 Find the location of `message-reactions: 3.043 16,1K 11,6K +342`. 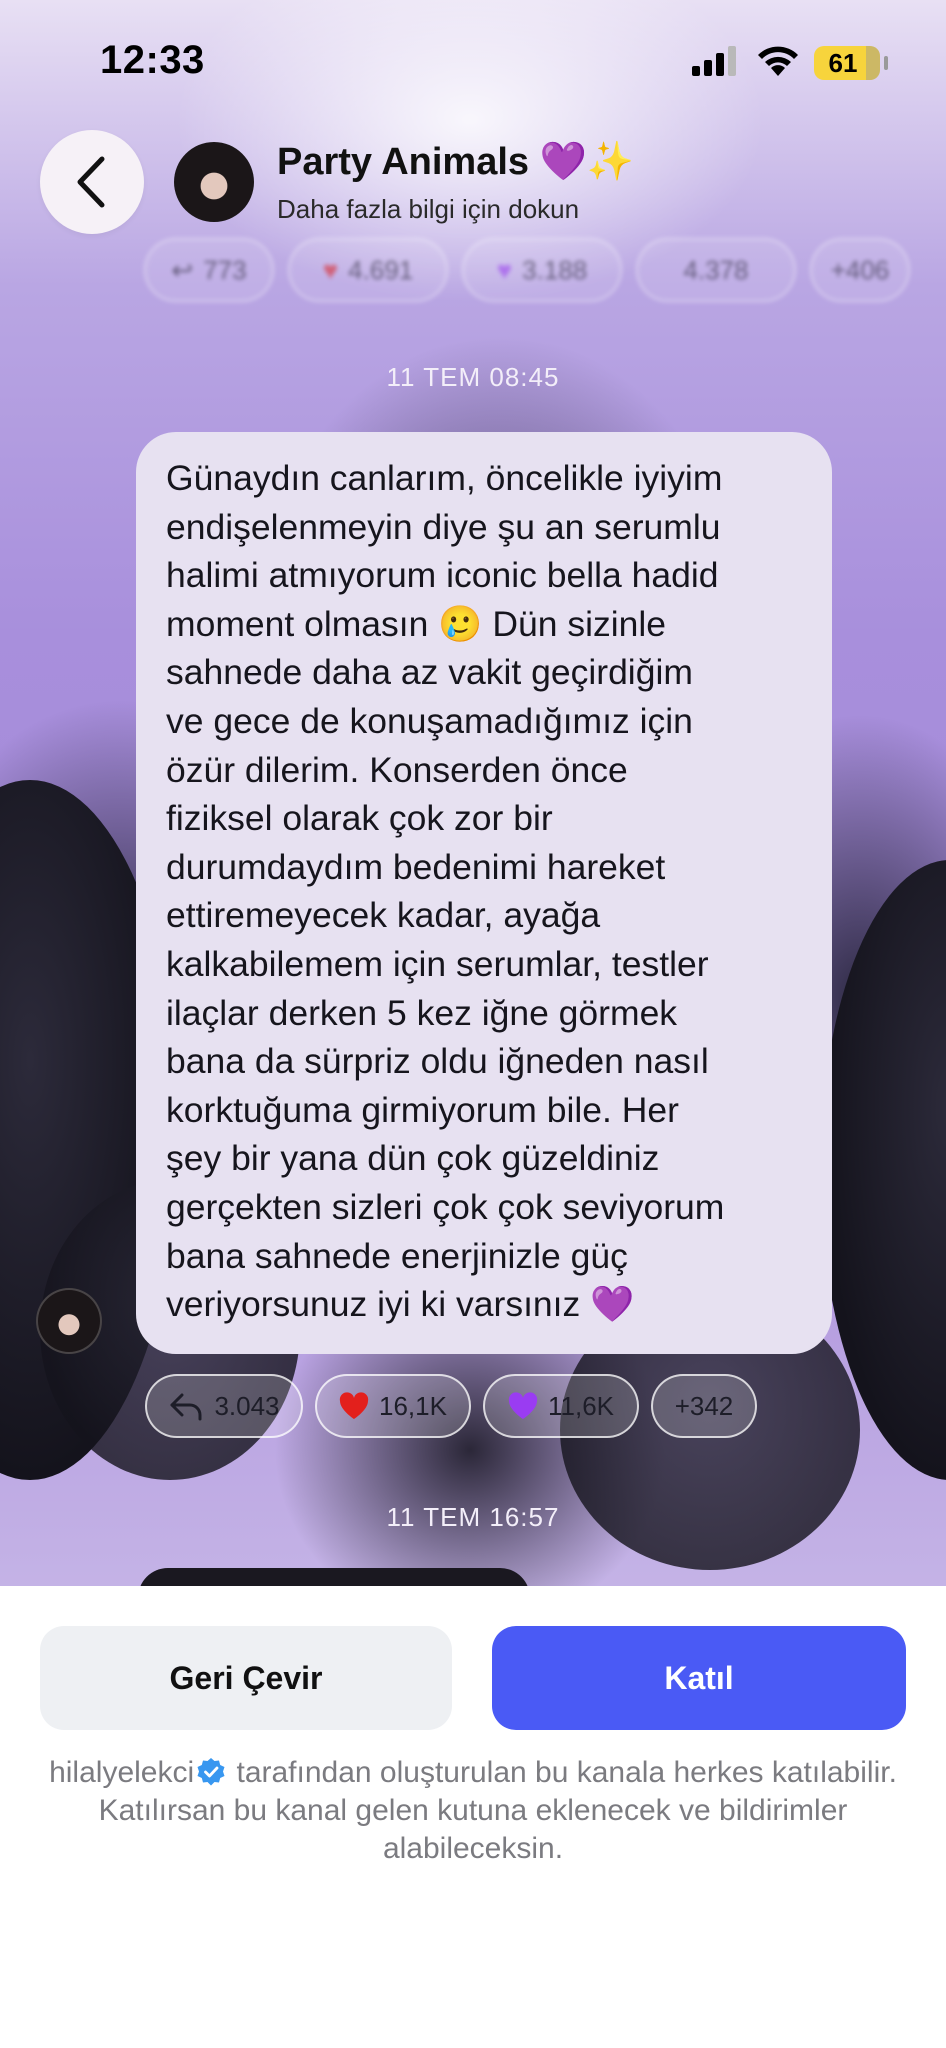

message-reactions: 3.043 16,1K 11,6K +342 is located at coordinates (451, 1406).